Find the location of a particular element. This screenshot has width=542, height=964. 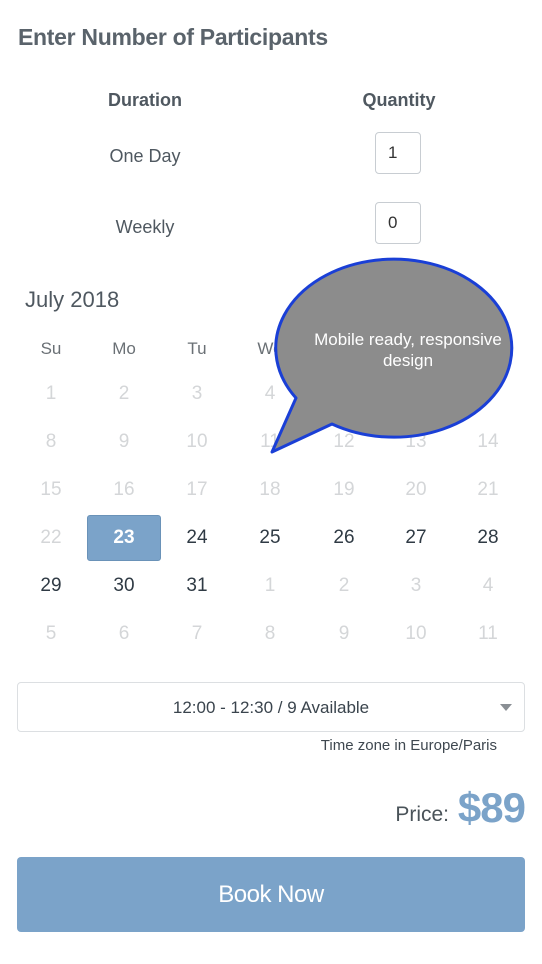

calendar-day: 30 is located at coordinates (124, 586).